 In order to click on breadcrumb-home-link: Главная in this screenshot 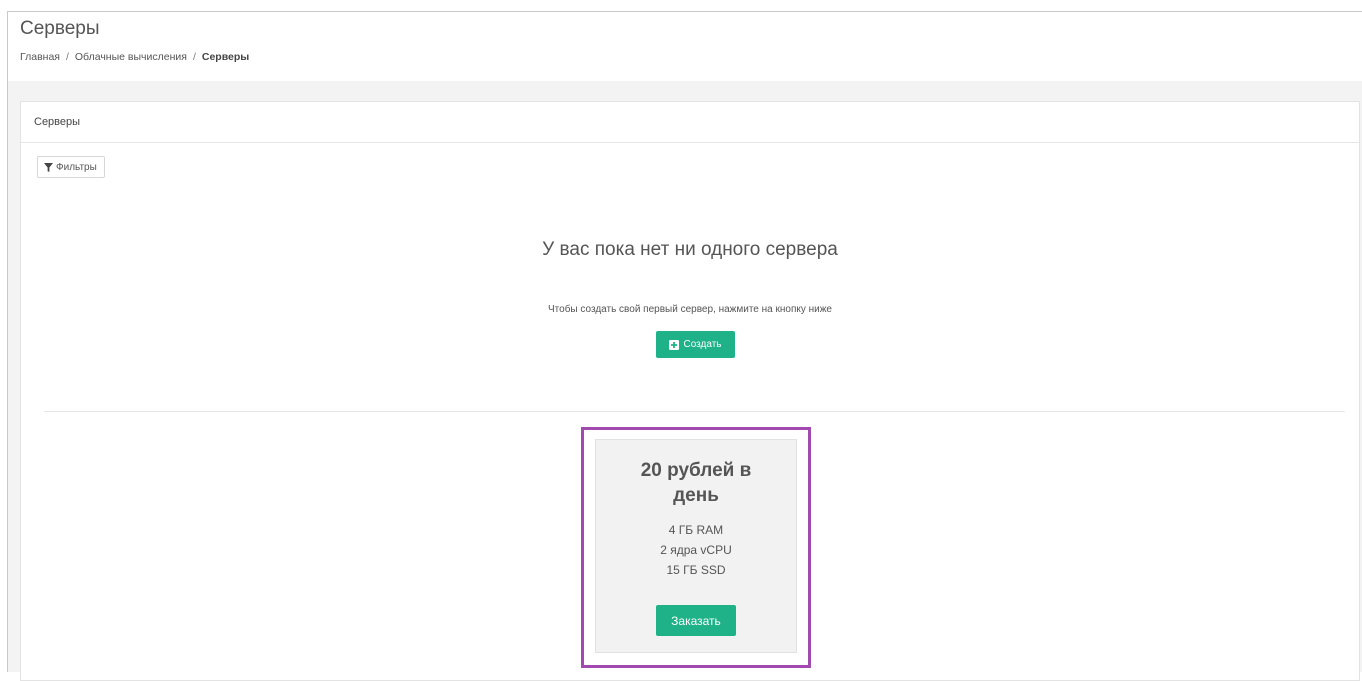, I will do `click(40, 57)`.